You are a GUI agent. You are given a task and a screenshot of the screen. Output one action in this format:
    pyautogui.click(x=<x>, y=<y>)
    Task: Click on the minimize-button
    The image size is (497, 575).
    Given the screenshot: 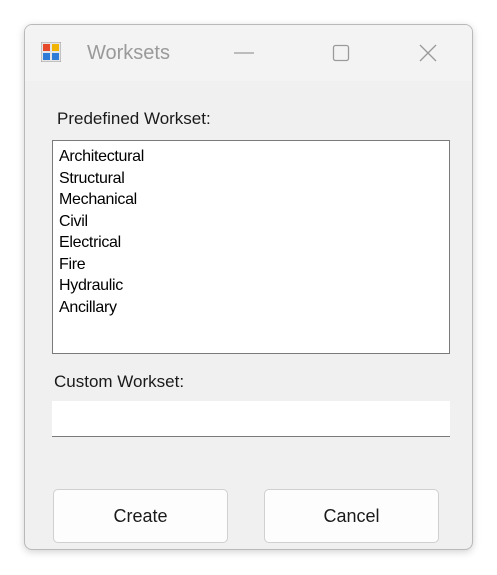 What is the action you would take?
    pyautogui.click(x=244, y=53)
    